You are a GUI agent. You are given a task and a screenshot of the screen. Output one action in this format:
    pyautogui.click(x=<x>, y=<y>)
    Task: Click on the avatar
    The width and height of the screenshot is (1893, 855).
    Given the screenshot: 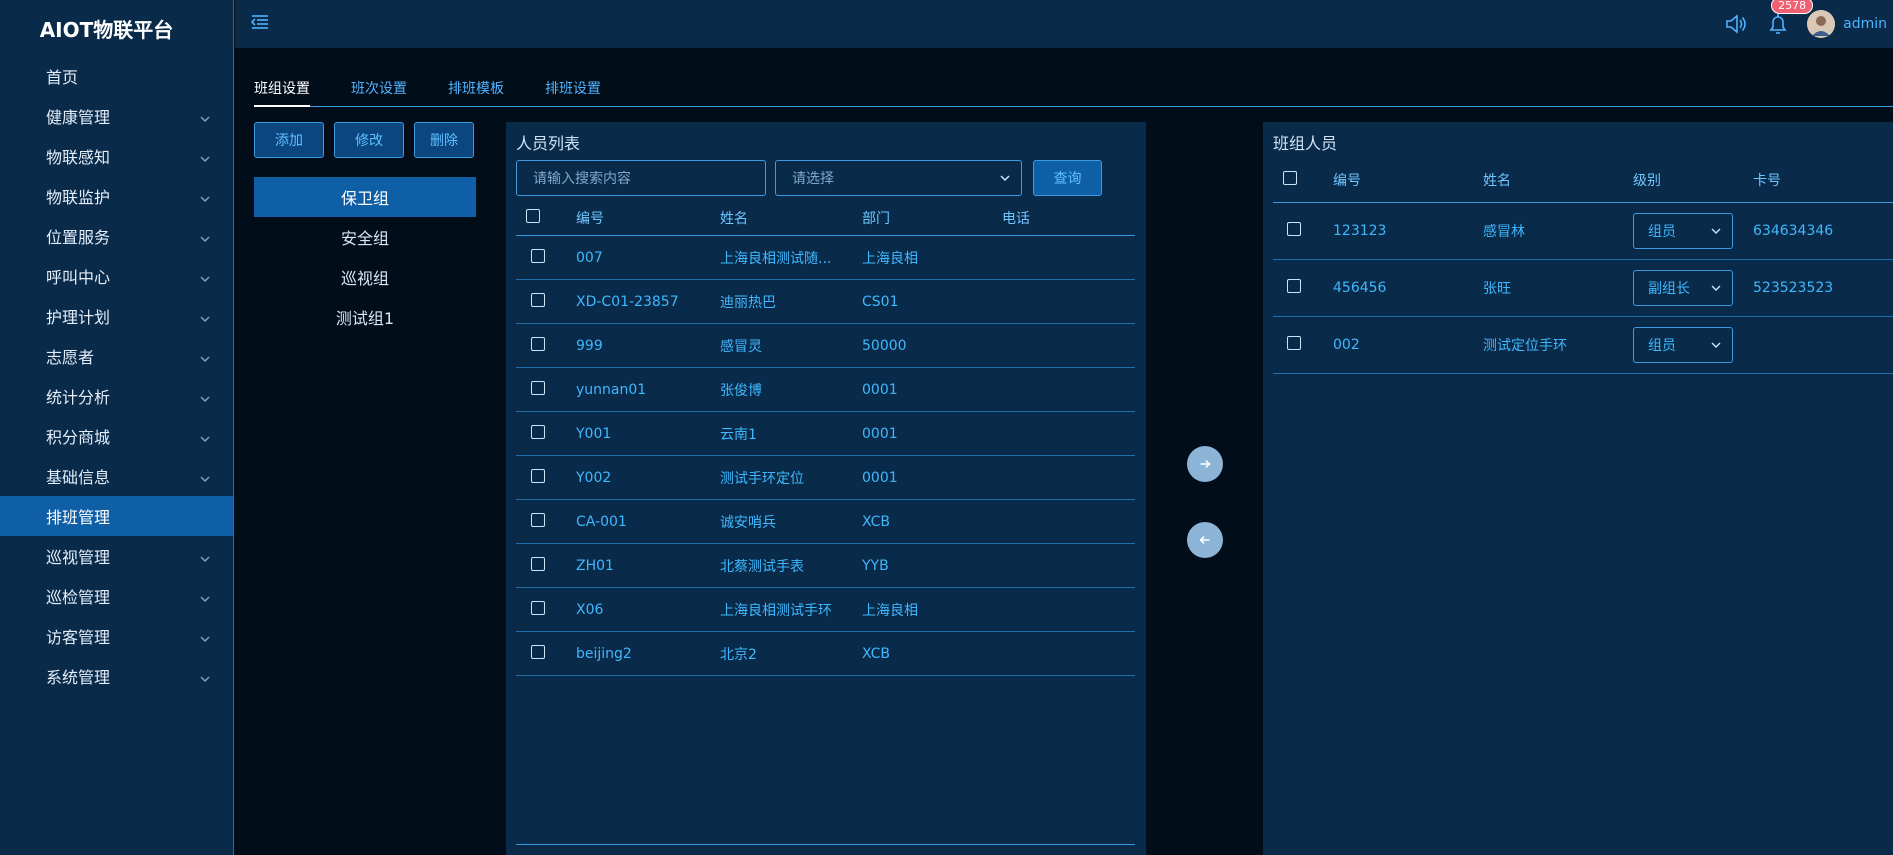 What is the action you would take?
    pyautogui.click(x=1821, y=24)
    